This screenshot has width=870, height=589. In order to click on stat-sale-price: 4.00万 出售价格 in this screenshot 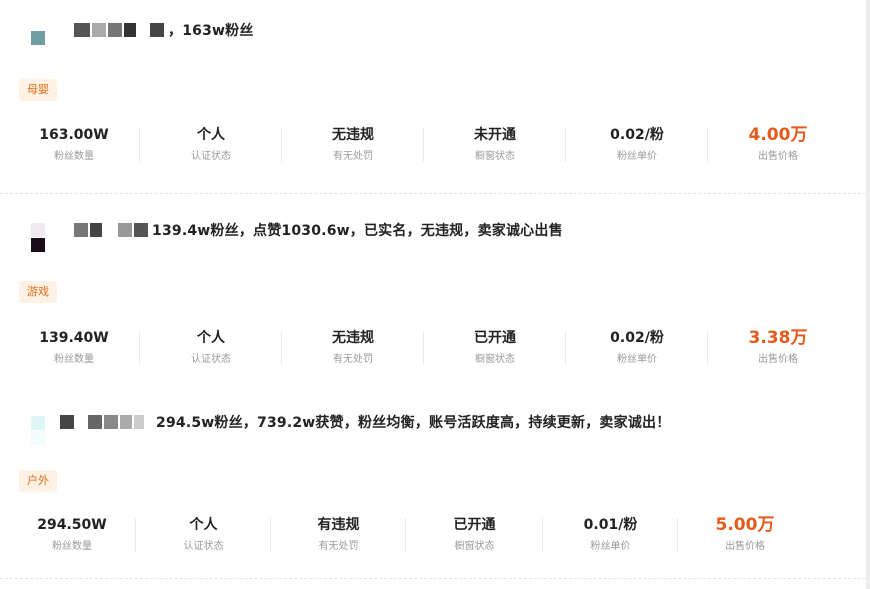, I will do `click(778, 144)`.